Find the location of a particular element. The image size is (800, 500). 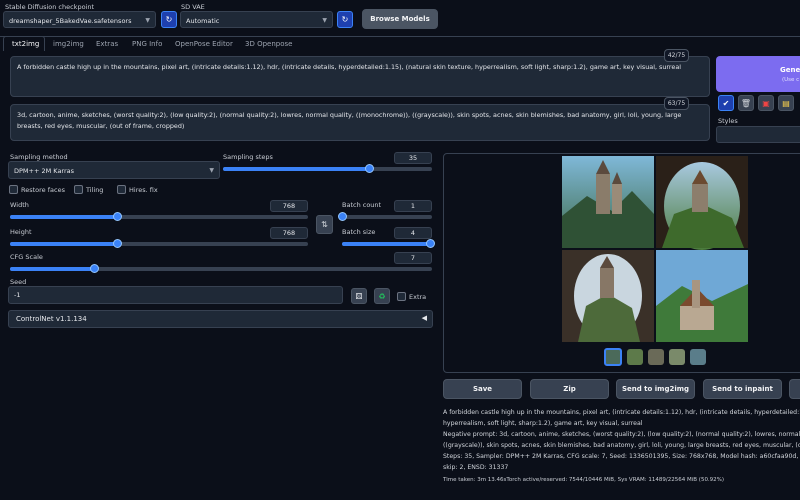

clipboard-icon: ▤ is located at coordinates (786, 103).